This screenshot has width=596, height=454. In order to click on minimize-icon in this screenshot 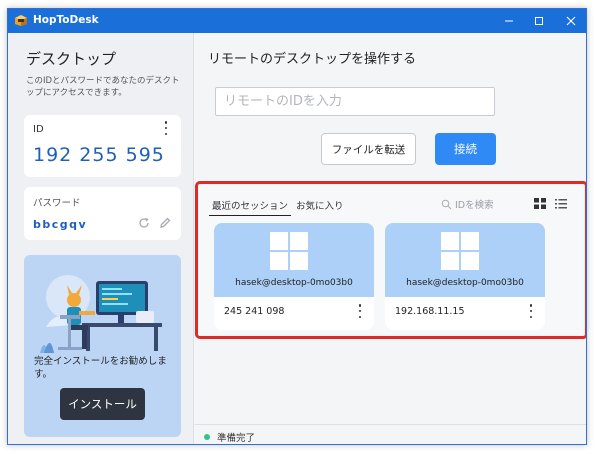, I will do `click(509, 21)`.